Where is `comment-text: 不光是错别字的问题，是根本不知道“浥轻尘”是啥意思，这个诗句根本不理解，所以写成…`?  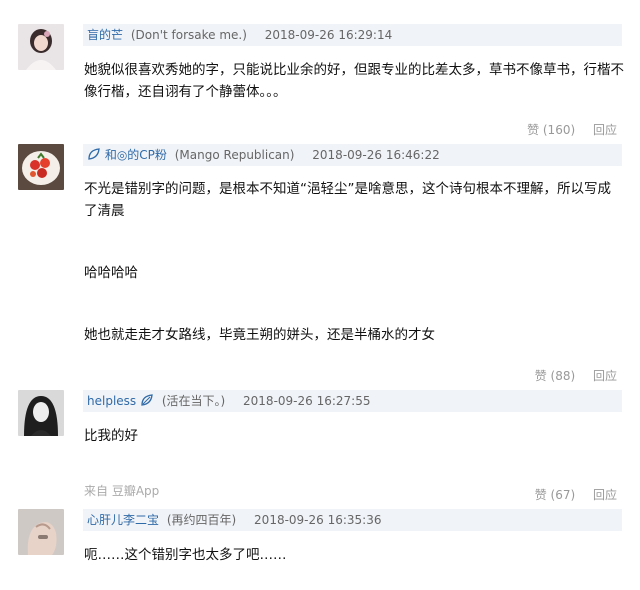
comment-text: 不光是错别字的问题，是根本不知道“浥轻尘”是啥意思，这个诗句根本不理解，所以写成… is located at coordinates (347, 200).